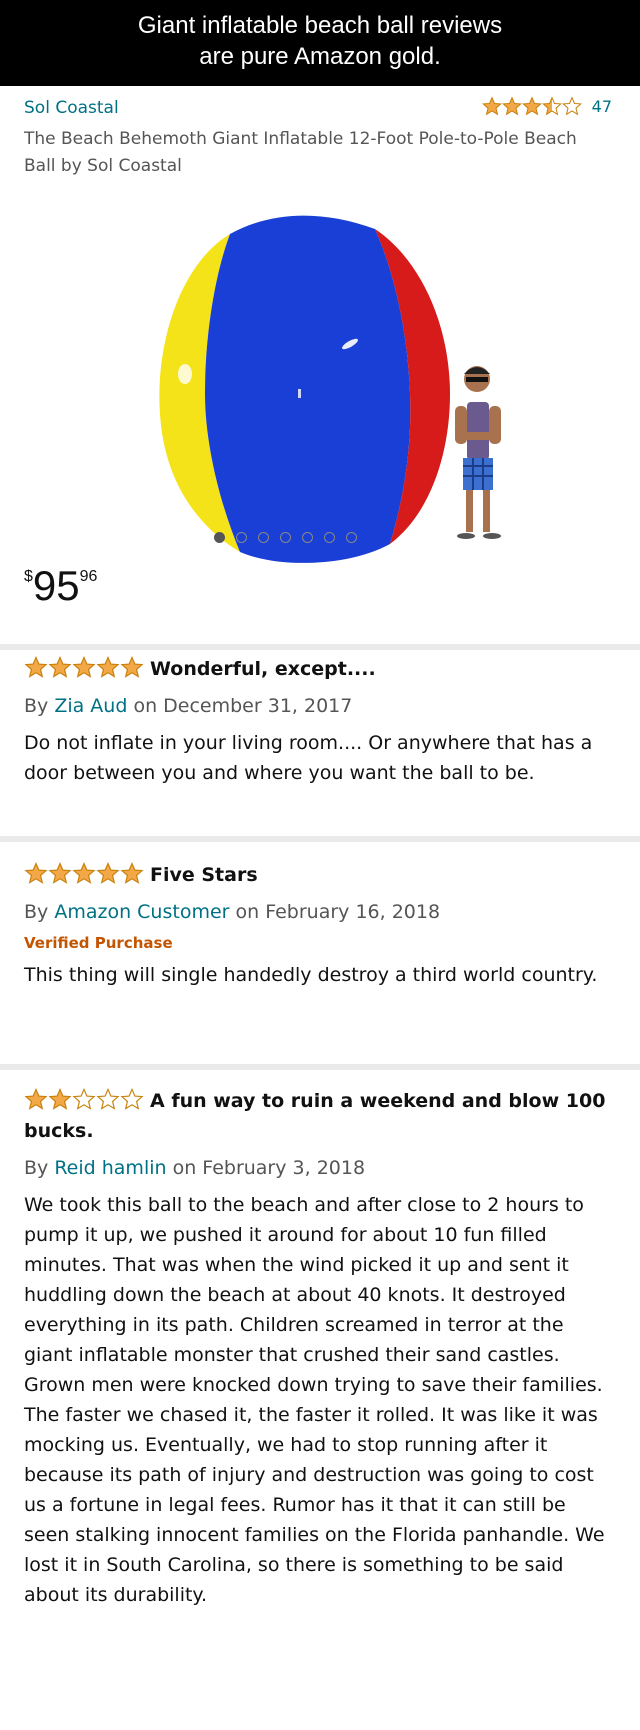  I want to click on review-byline: By Zia Aud on December 31, 2017, so click(320, 706).